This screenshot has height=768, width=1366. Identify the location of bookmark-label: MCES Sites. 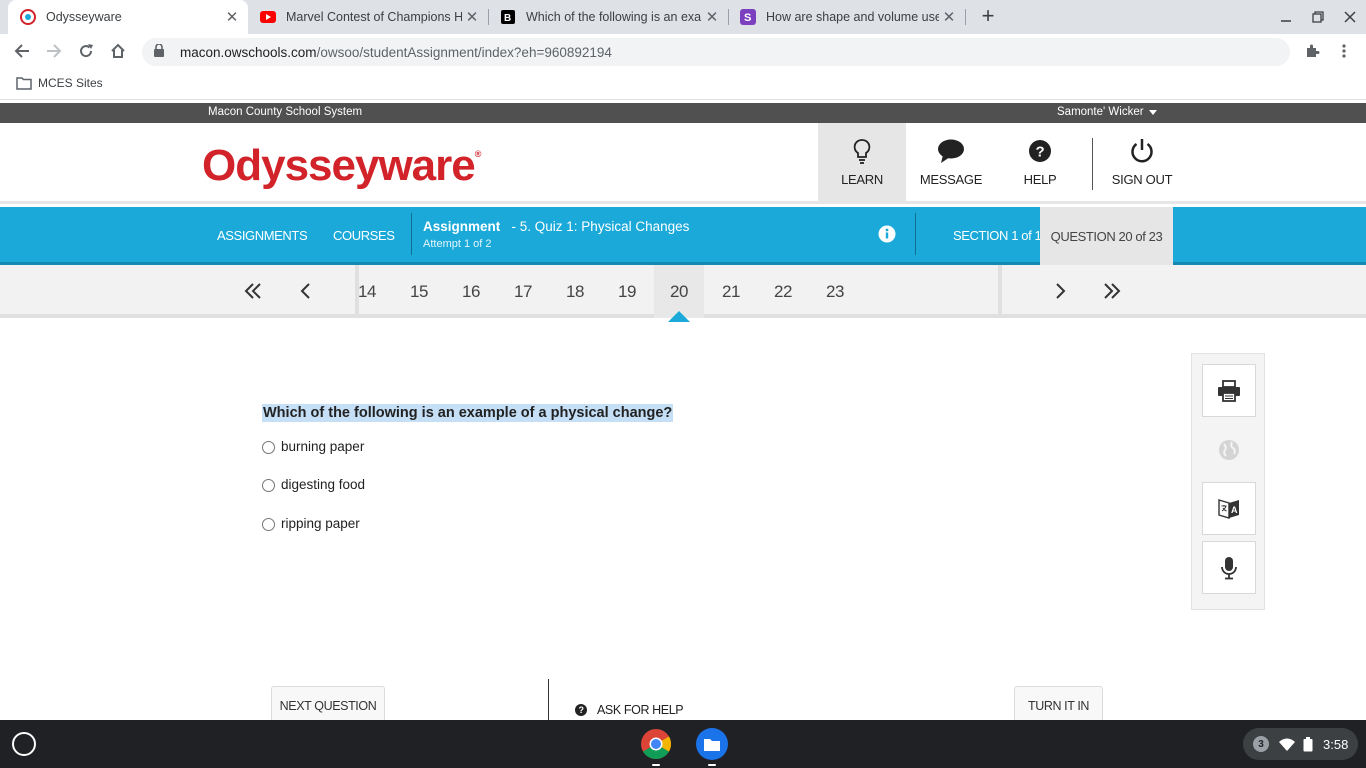
(70, 83).